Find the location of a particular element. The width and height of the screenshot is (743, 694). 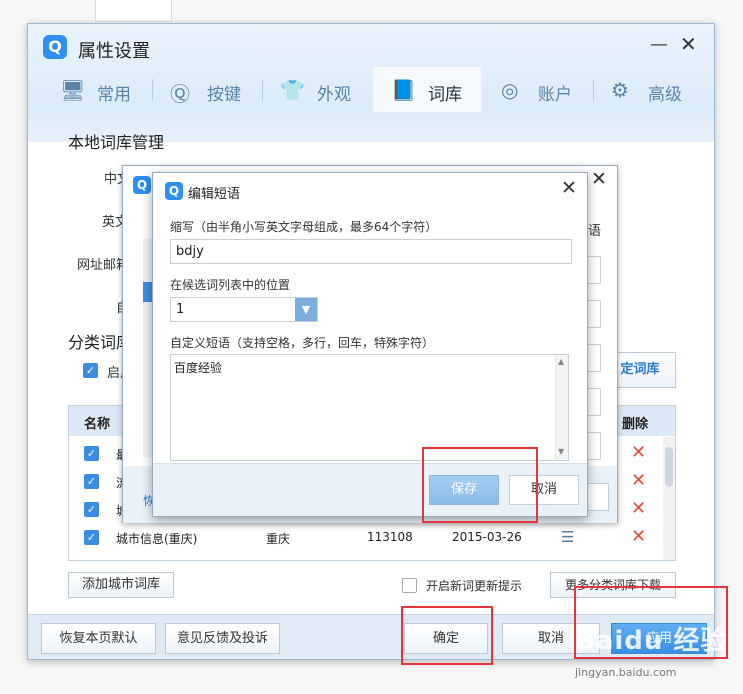

tab-appearance: 👕 外观 is located at coordinates (316, 89).